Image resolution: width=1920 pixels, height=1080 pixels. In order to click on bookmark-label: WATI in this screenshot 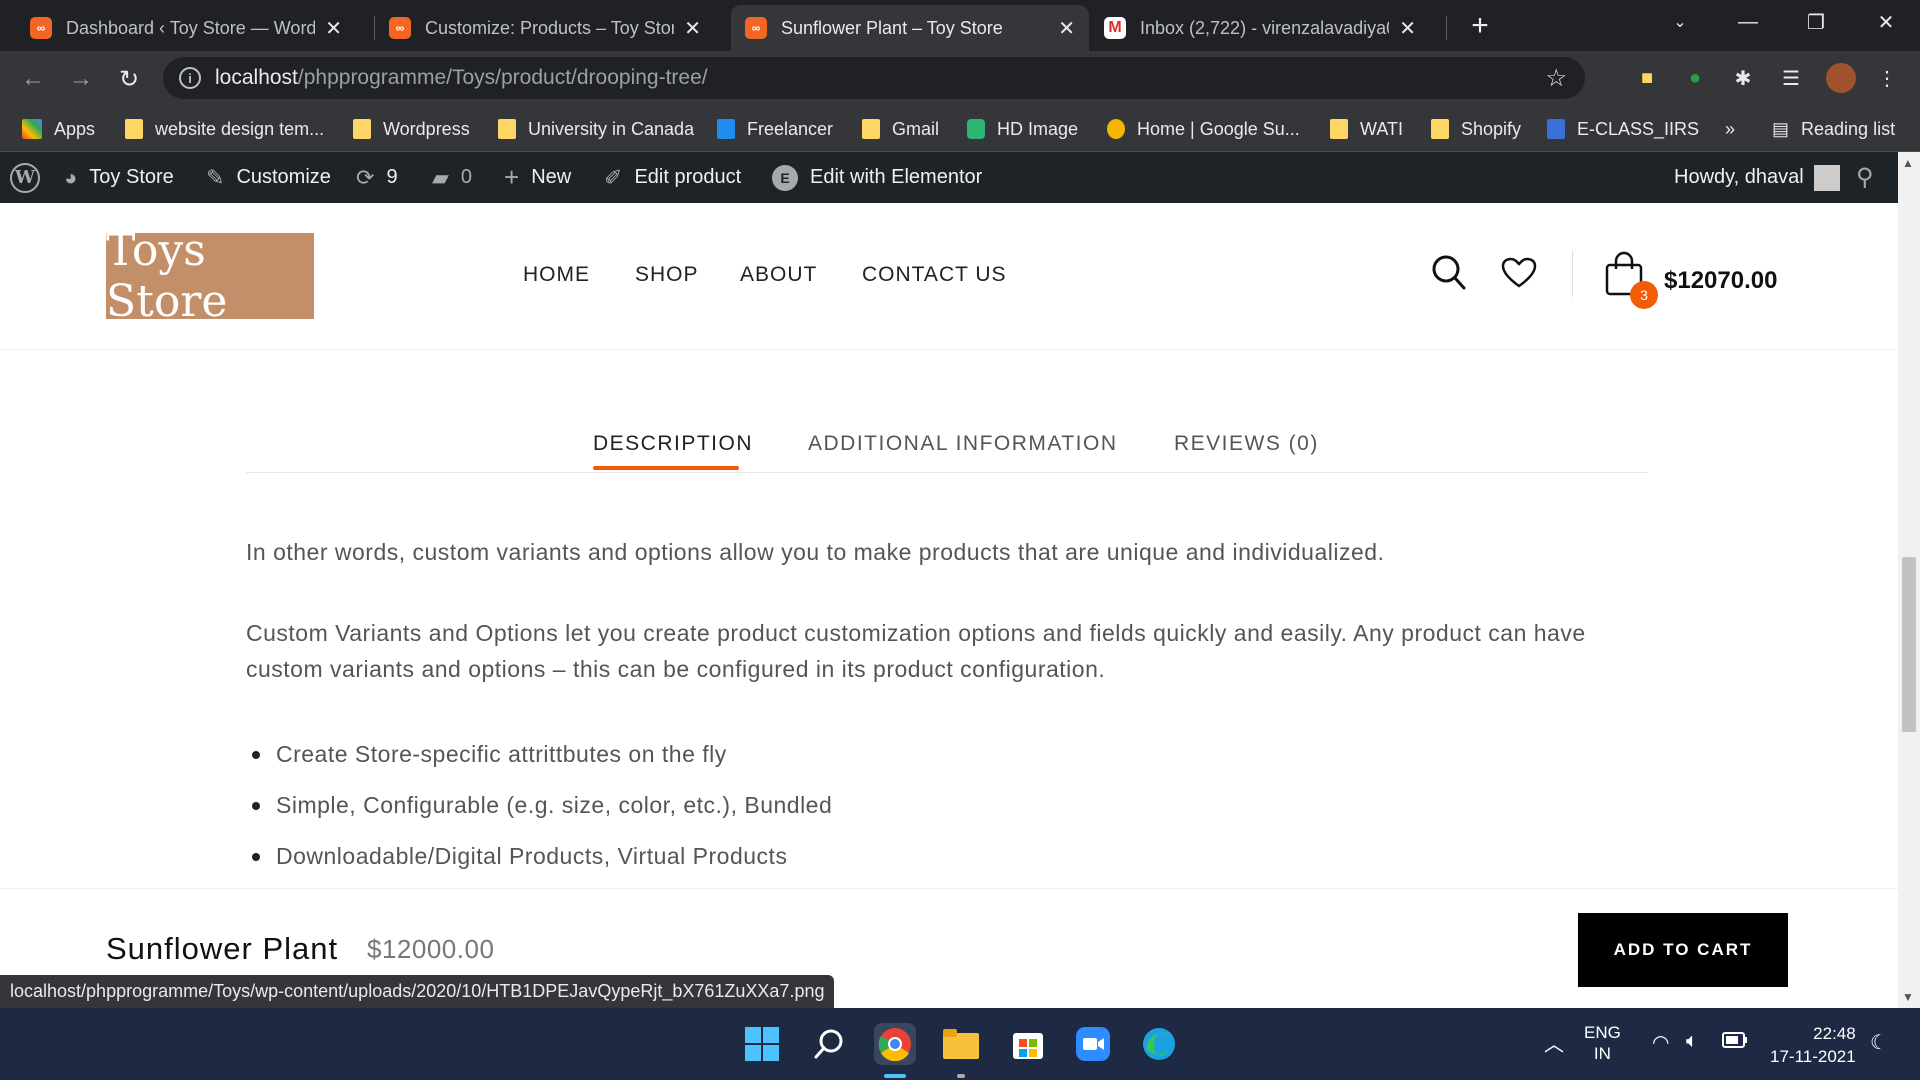, I will do `click(1381, 128)`.